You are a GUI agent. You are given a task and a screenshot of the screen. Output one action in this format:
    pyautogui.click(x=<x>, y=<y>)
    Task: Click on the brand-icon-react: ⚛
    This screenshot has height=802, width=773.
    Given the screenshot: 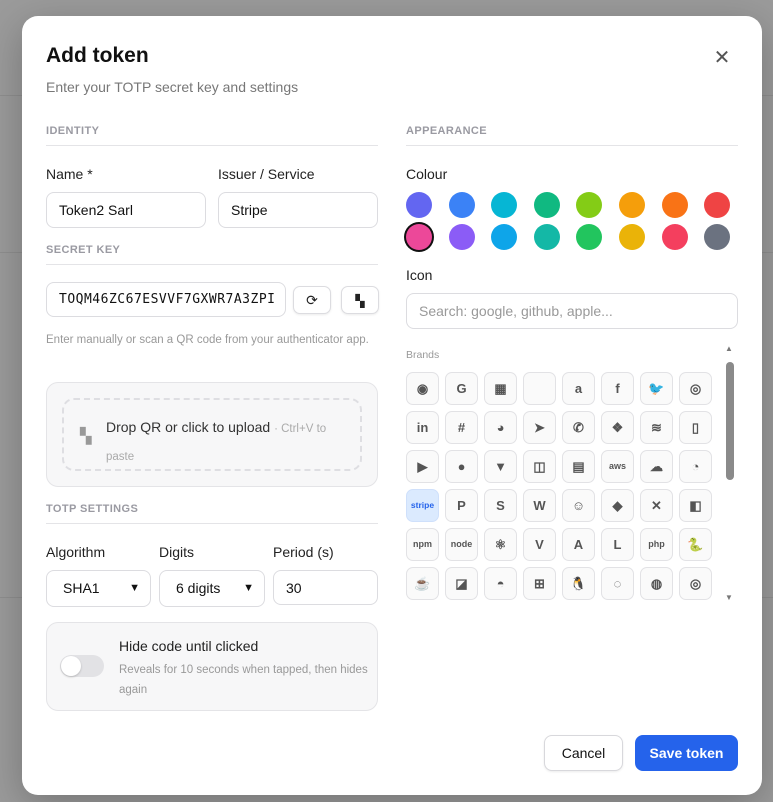 What is the action you would take?
    pyautogui.click(x=500, y=544)
    